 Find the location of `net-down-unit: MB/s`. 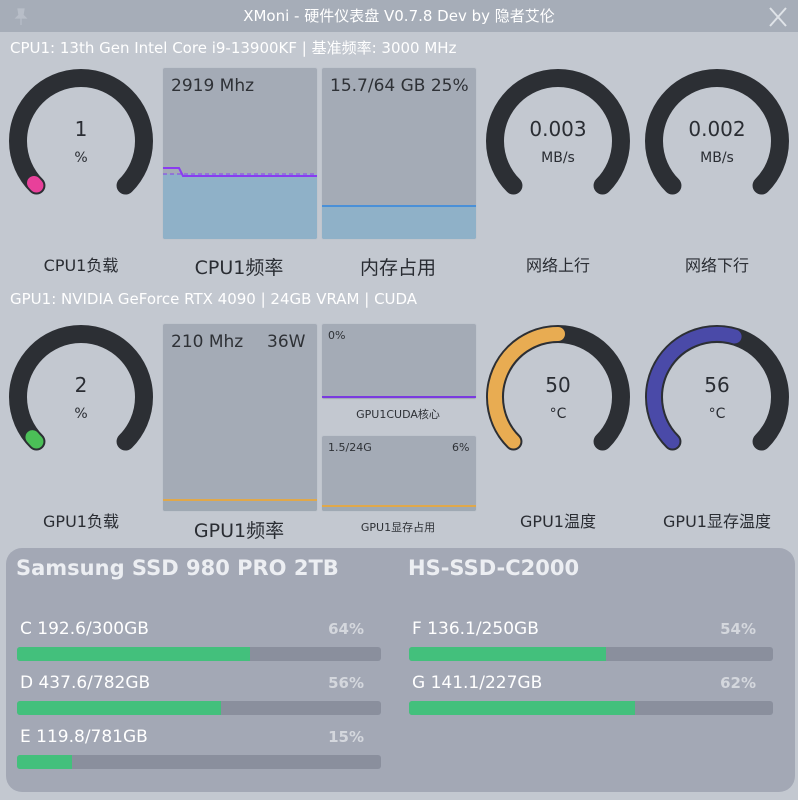

net-down-unit: MB/s is located at coordinates (717, 158).